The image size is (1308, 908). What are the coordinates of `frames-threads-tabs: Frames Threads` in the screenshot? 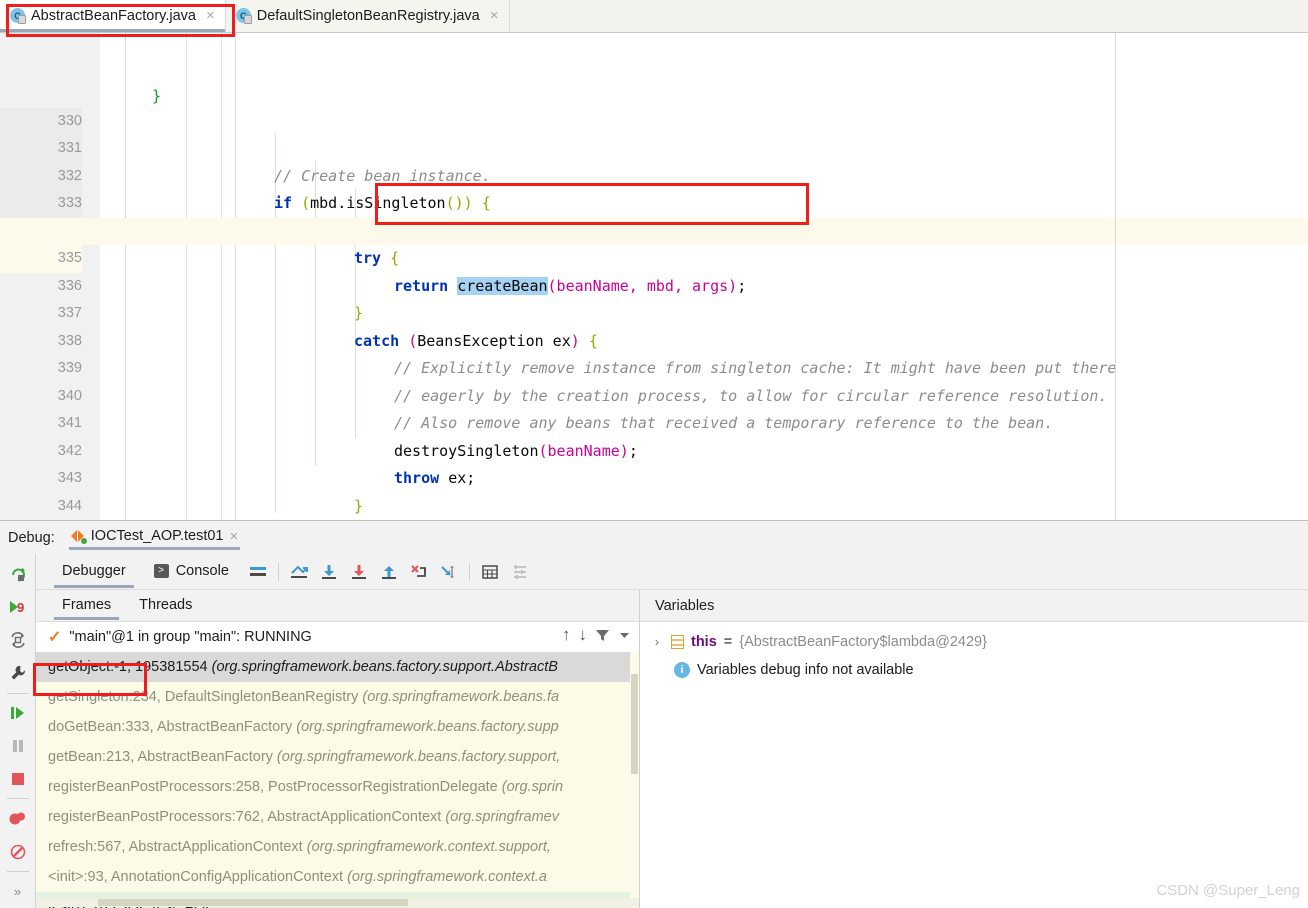 It's located at (337, 606).